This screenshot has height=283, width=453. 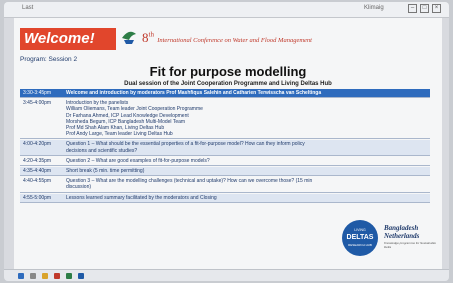 I want to click on browser-top-strip: Last Klimaig – □ ×, so click(x=226, y=10).